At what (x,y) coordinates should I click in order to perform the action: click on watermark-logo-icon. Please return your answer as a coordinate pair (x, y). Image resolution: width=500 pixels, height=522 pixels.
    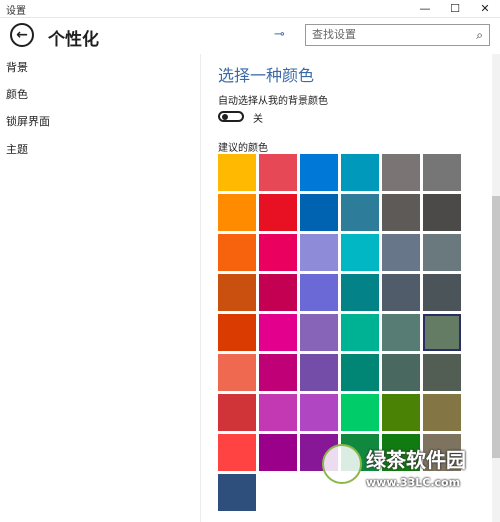
    Looking at the image, I should click on (342, 464).